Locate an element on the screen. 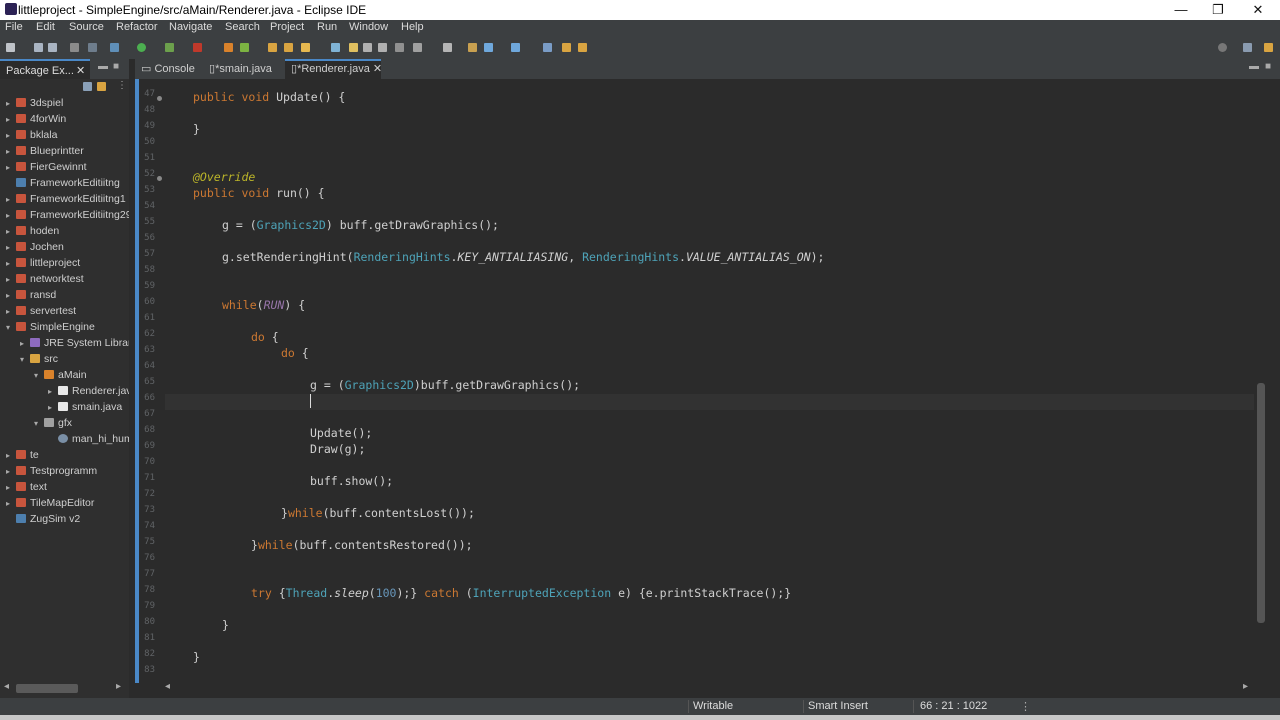  menu-window: Window is located at coordinates (368, 27).